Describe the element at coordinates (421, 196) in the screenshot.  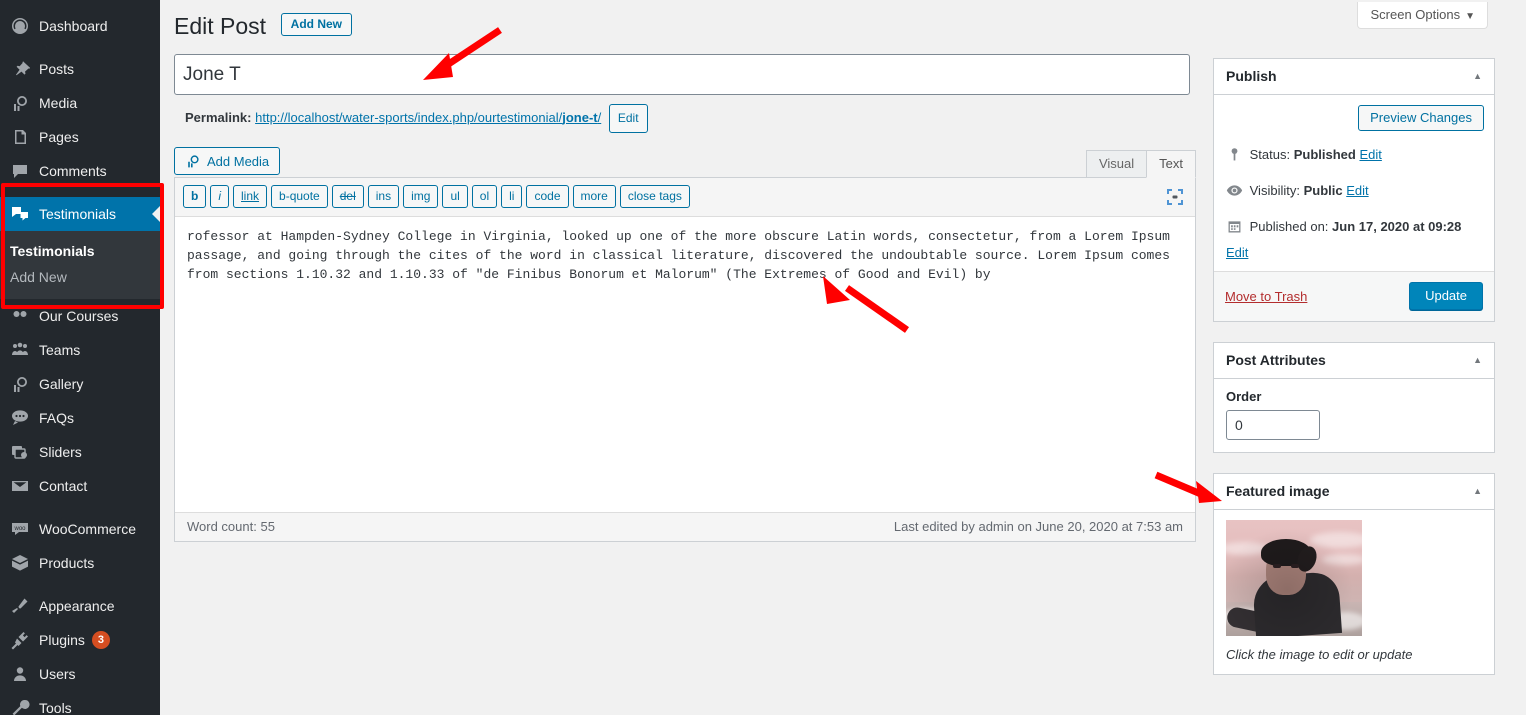
I see `quicktag-img: img` at that location.